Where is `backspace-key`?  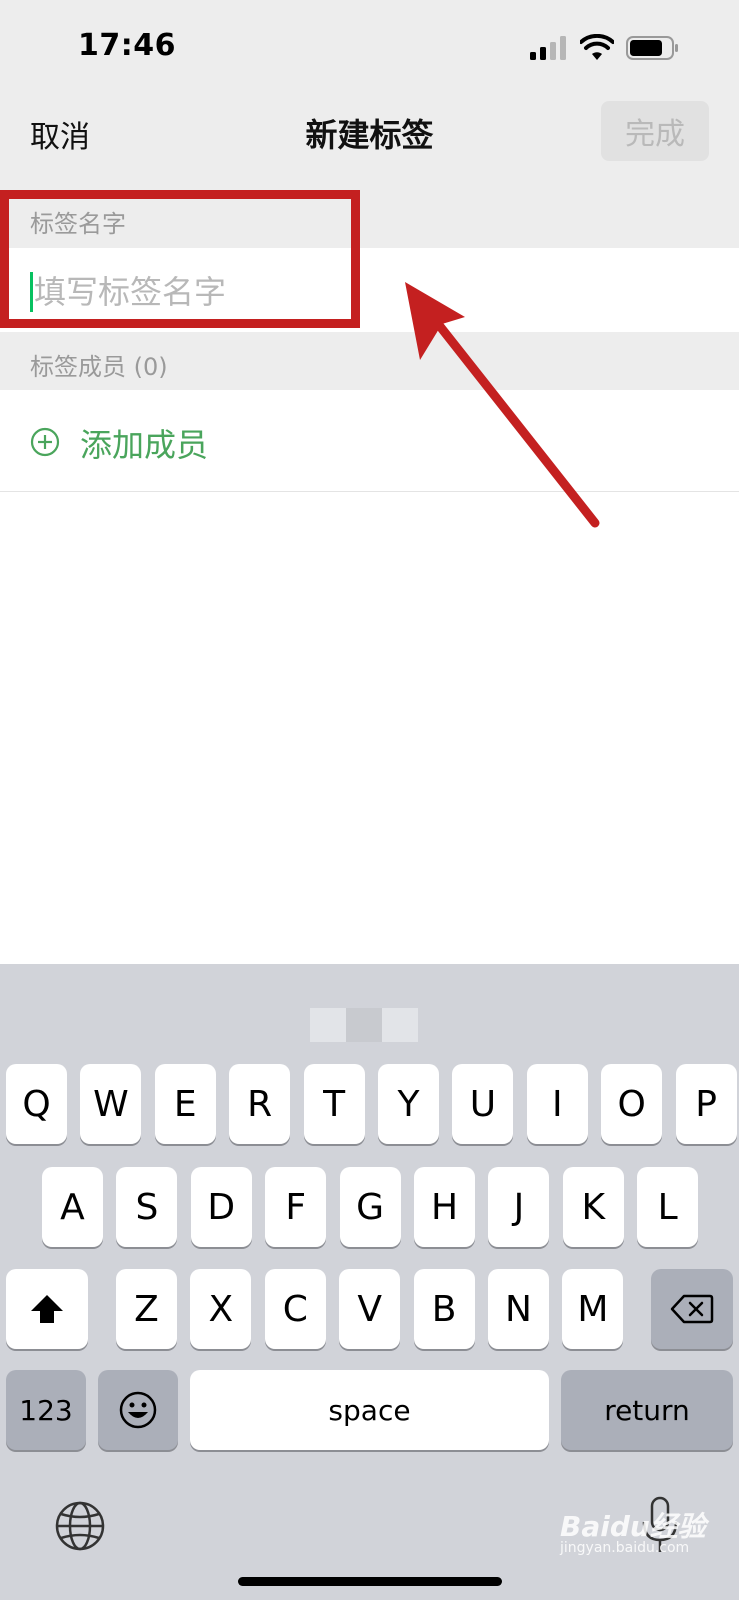
backspace-key is located at coordinates (692, 1309).